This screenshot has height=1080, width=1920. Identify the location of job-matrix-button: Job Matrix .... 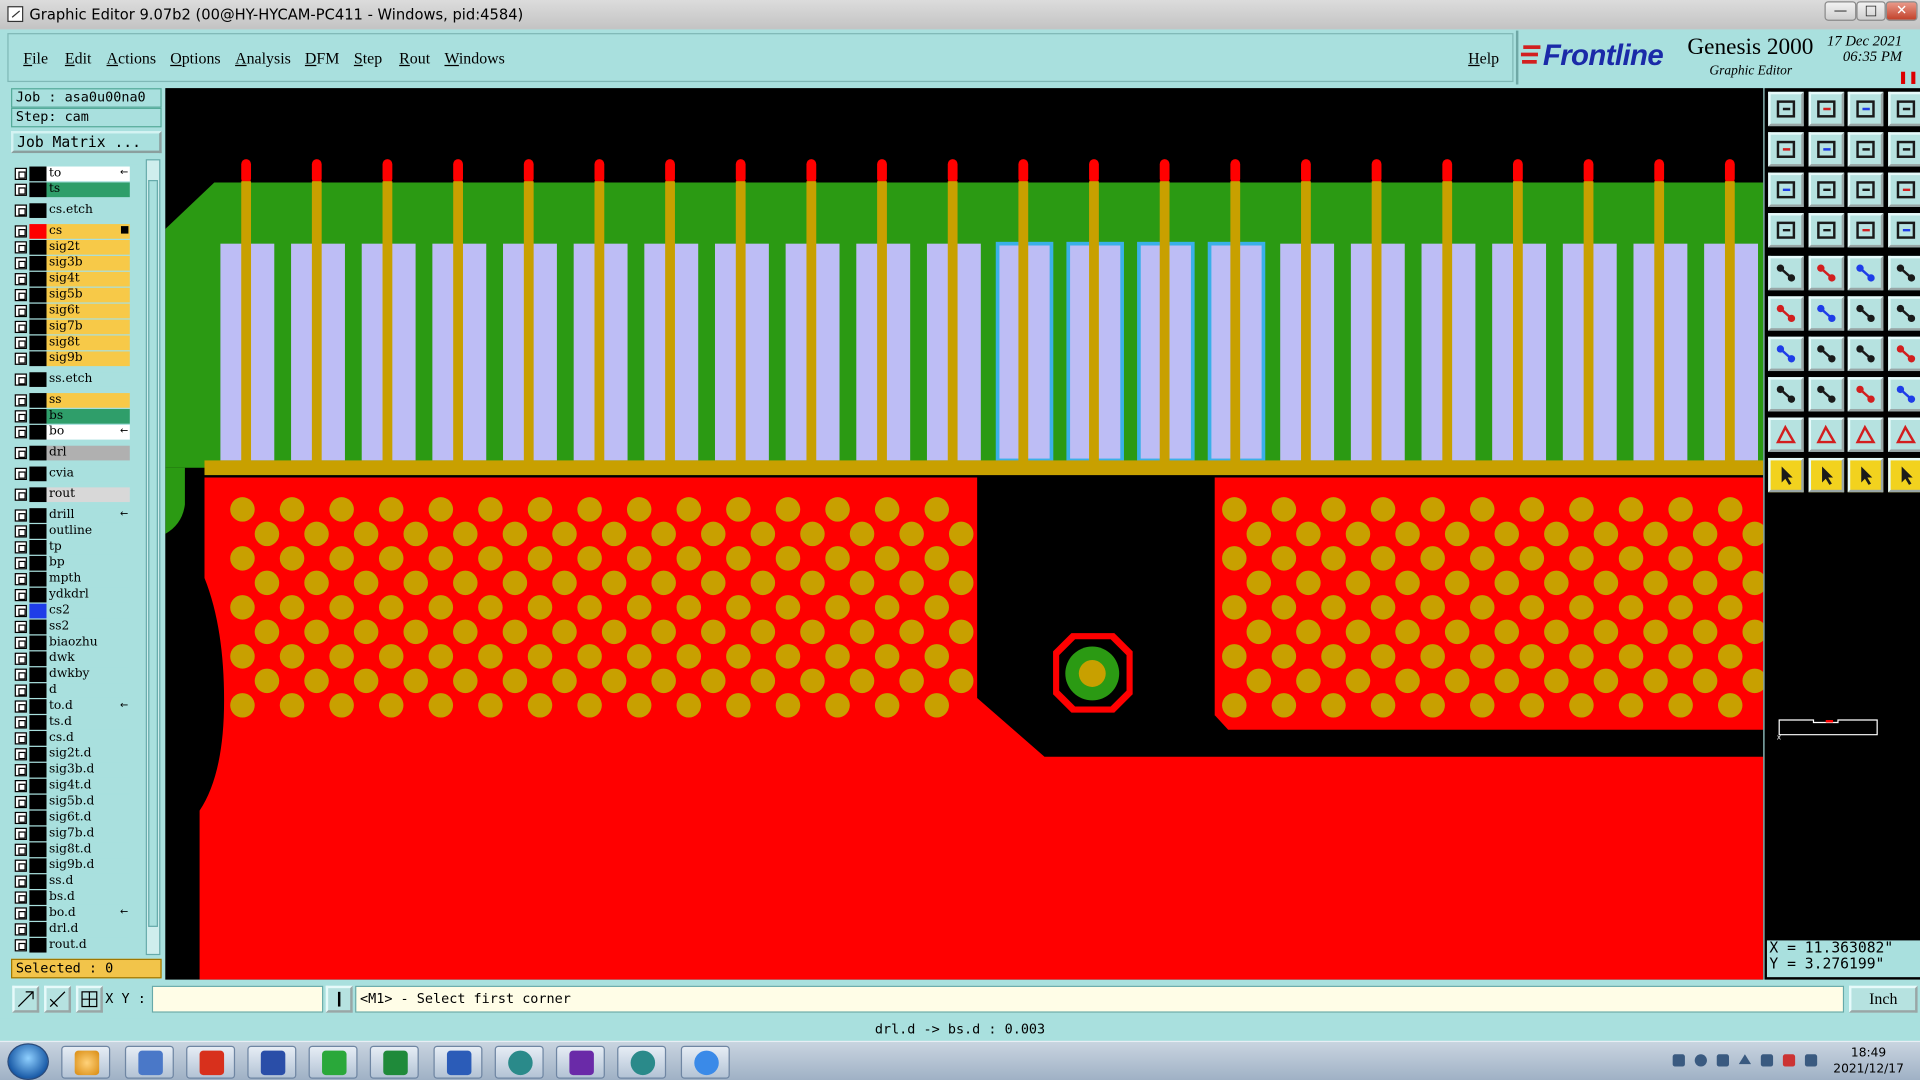
(86, 142).